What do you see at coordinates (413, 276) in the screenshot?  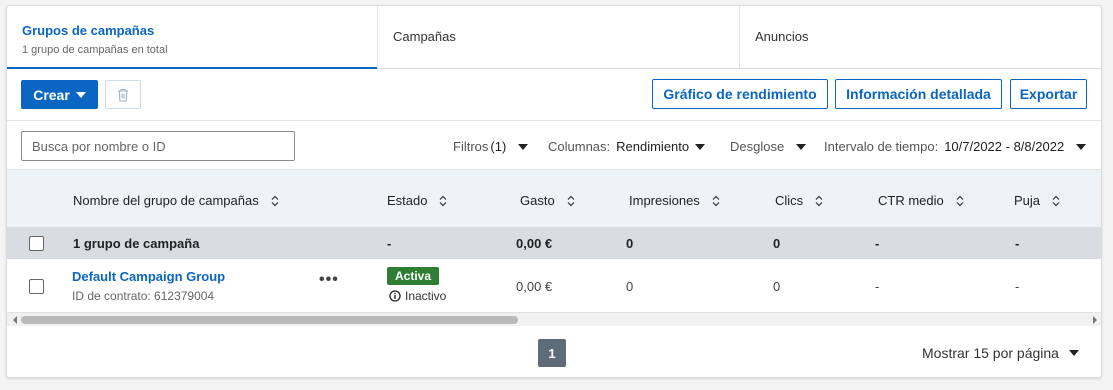 I see `status-badge: Activa` at bounding box center [413, 276].